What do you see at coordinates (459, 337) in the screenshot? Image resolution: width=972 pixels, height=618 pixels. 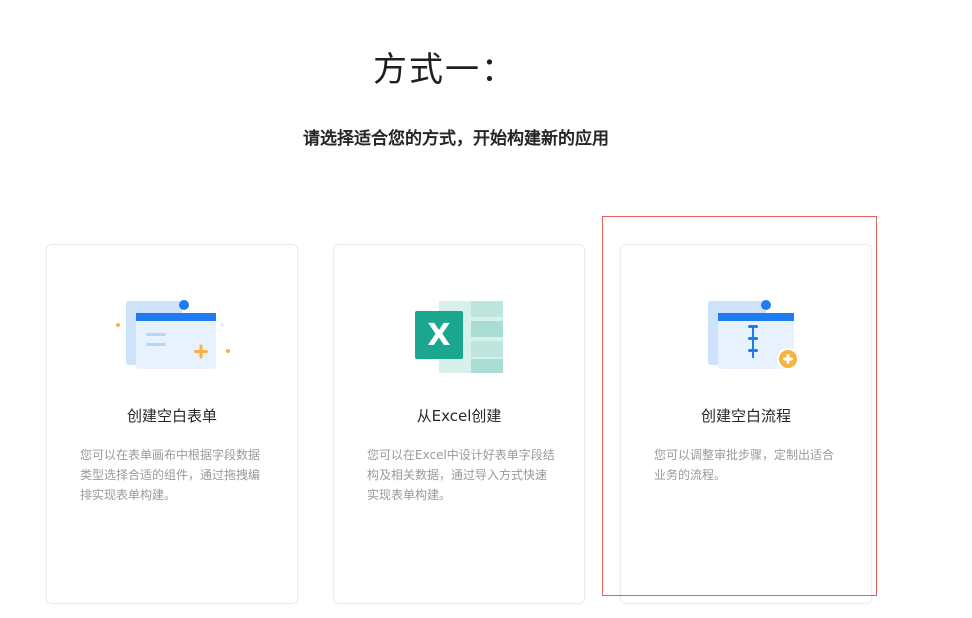 I see `excel-icon: X` at bounding box center [459, 337].